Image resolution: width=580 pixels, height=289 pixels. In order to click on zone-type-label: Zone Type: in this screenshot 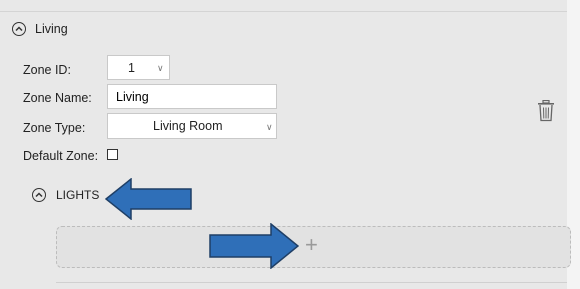, I will do `click(54, 128)`.